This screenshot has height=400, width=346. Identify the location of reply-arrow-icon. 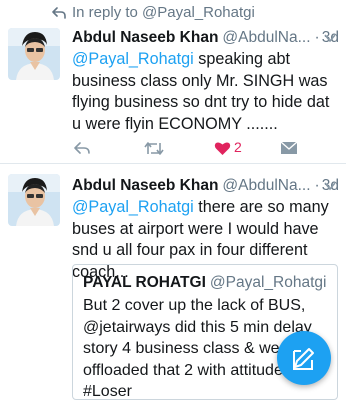
(59, 13).